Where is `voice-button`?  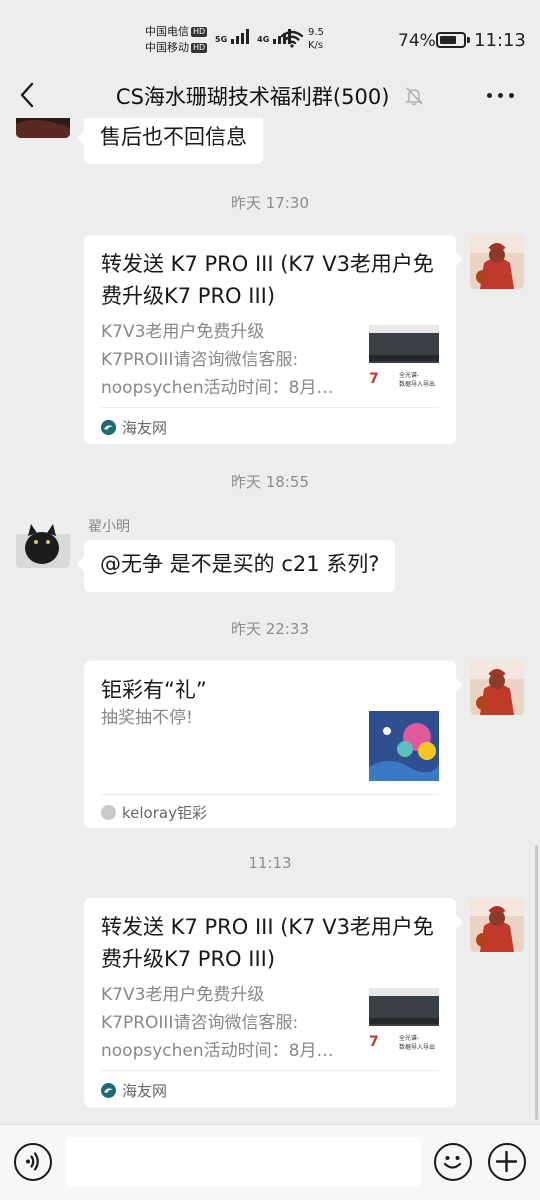 voice-button is located at coordinates (33, 1162).